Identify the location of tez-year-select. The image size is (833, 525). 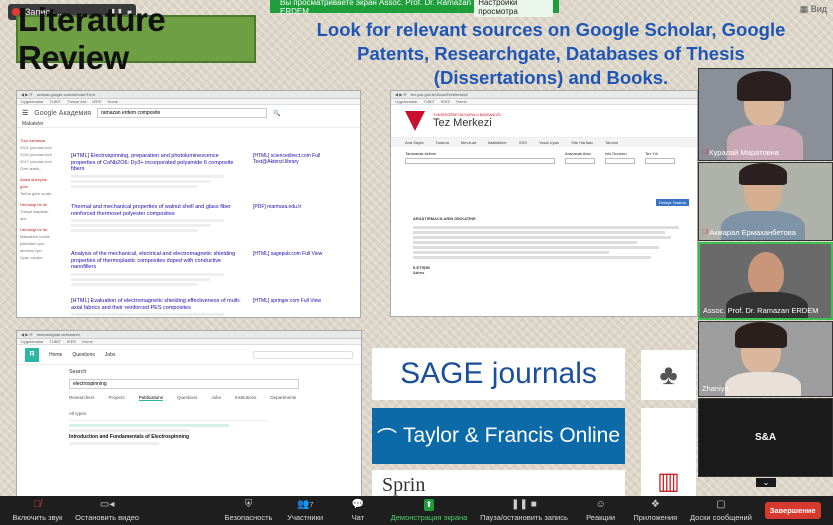
(660, 161).